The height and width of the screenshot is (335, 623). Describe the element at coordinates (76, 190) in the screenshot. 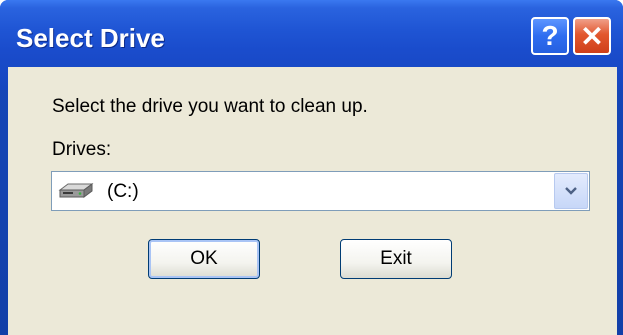

I see `hard-drive-icon` at that location.